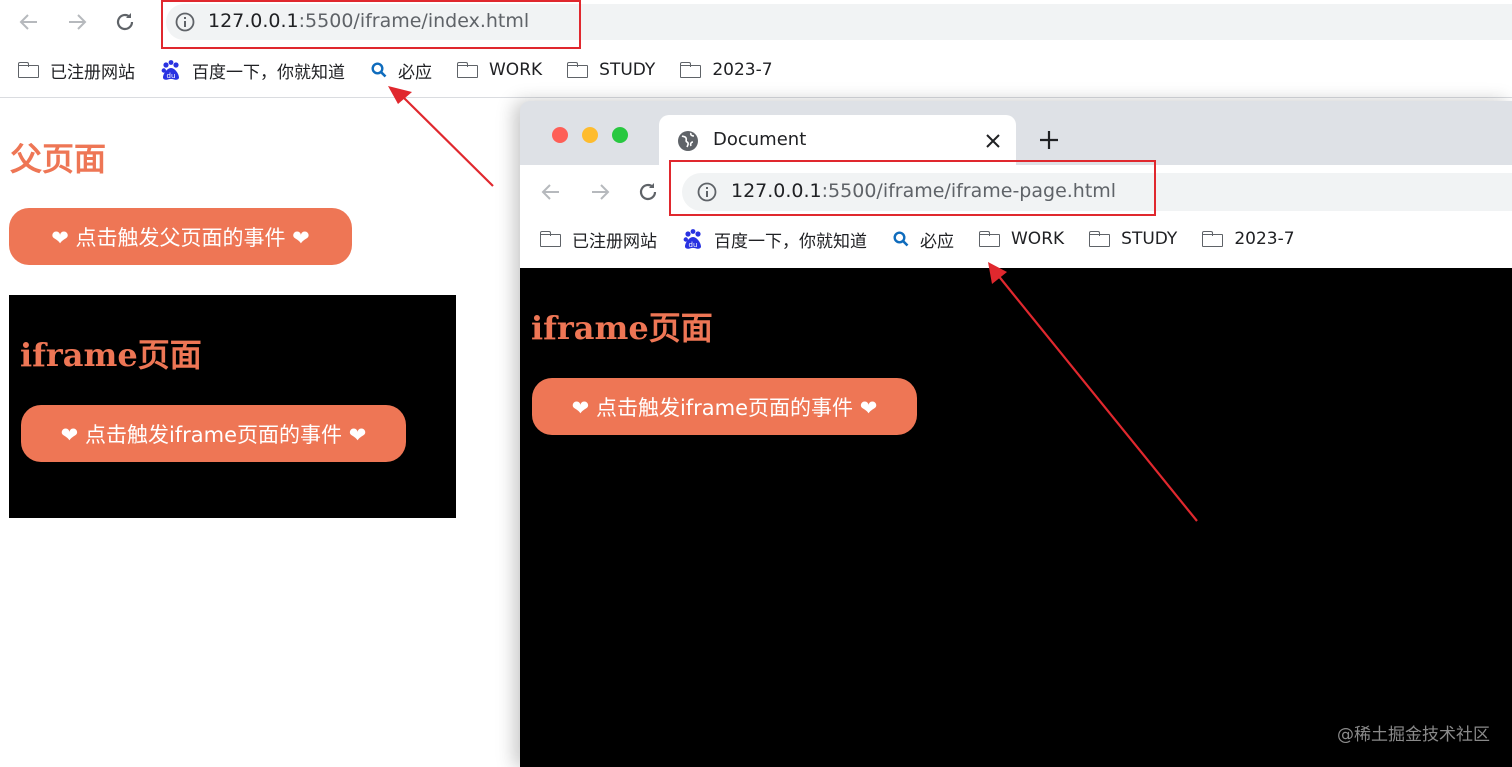 The image size is (1512, 767). What do you see at coordinates (441, 136) in the screenshot?
I see `arrow-to-top-url` at bounding box center [441, 136].